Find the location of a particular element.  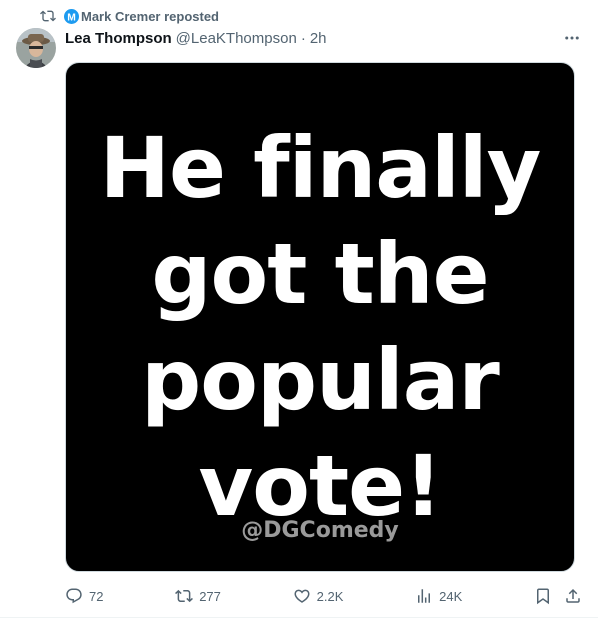

image-watermark: @DGComedy is located at coordinates (320, 530).